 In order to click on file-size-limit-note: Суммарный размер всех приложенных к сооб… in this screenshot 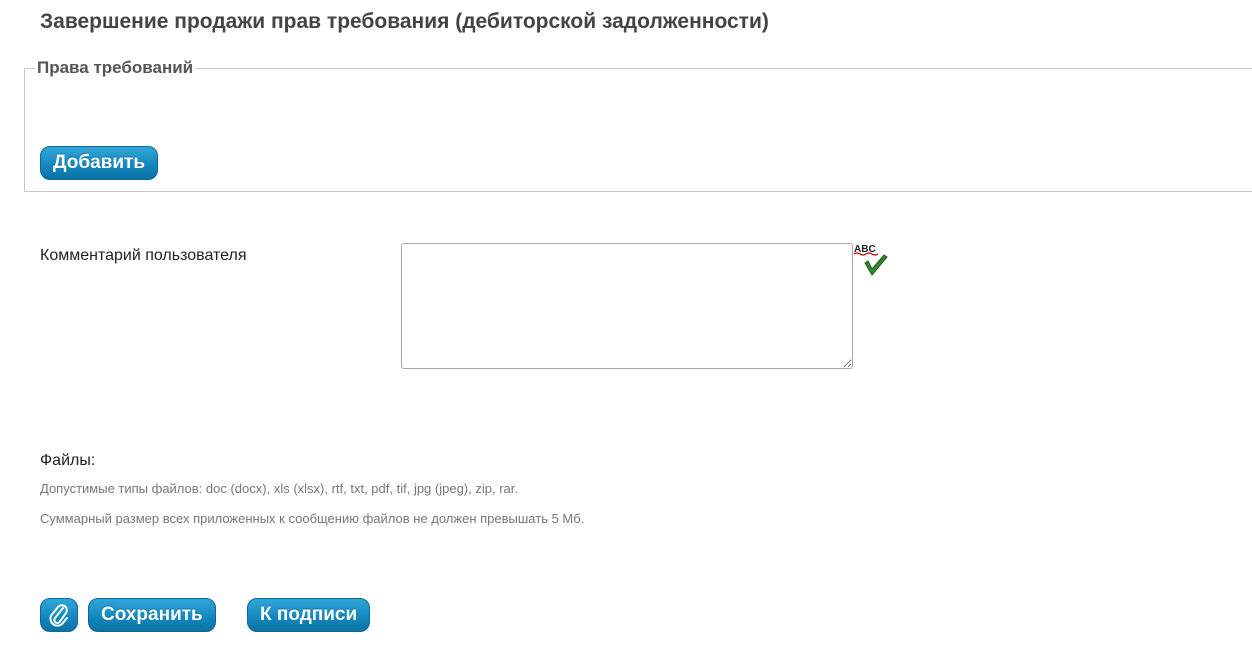, I will do `click(312, 518)`.